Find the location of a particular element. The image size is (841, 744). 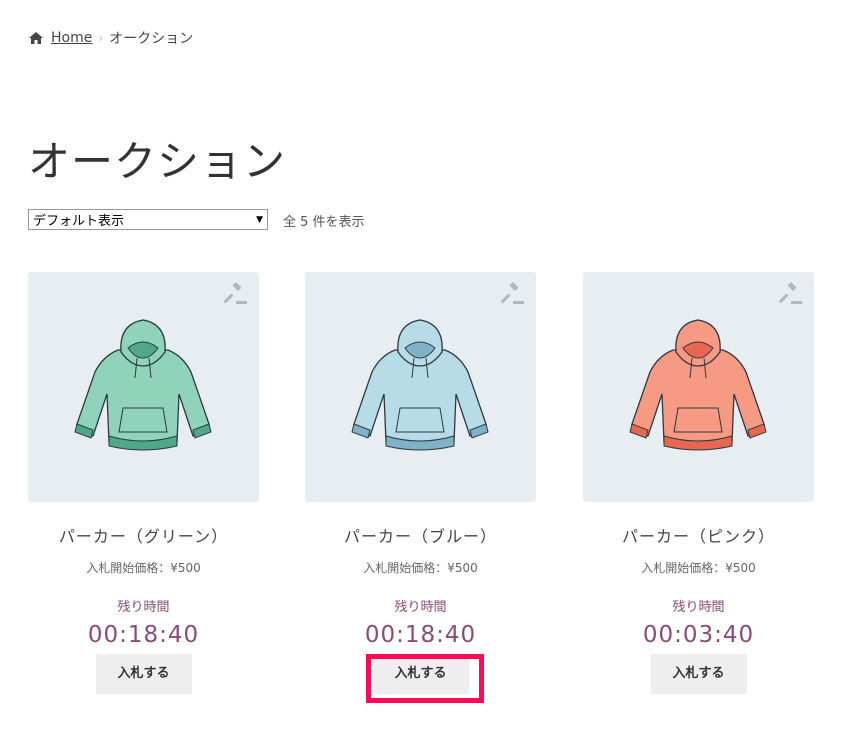

breadcrumb-home-link: Home is located at coordinates (71, 38).